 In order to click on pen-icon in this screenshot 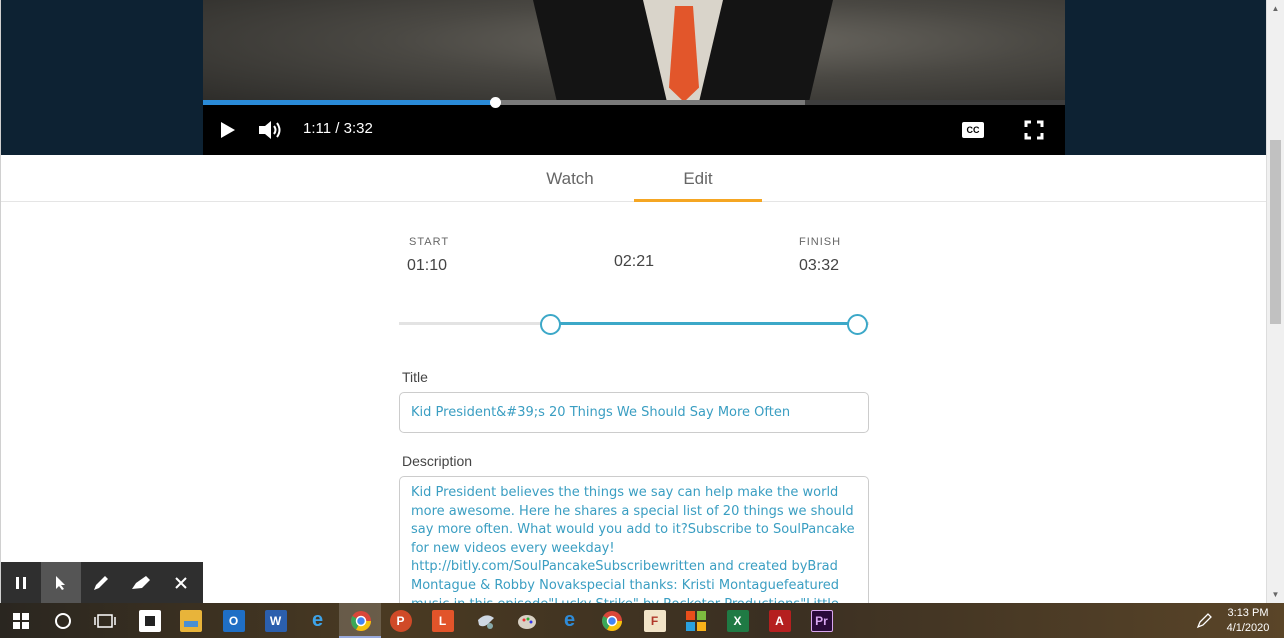, I will do `click(101, 582)`.